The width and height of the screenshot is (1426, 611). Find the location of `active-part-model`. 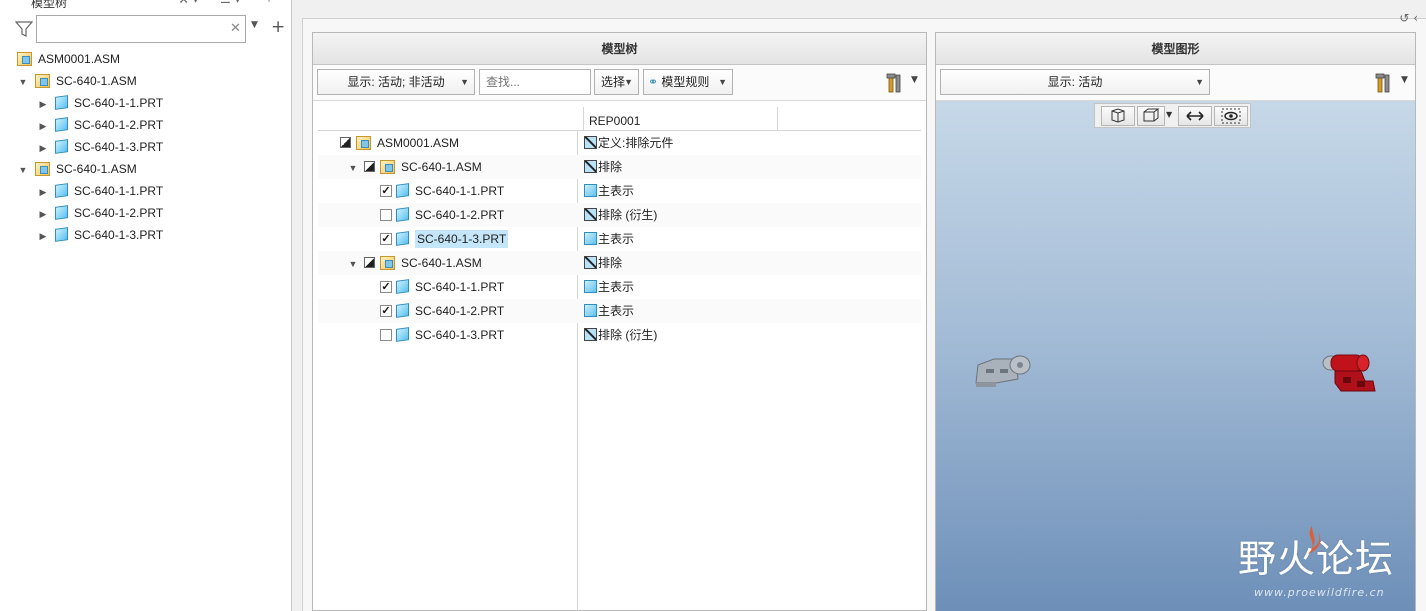

active-part-model is located at coordinates (1350, 373).